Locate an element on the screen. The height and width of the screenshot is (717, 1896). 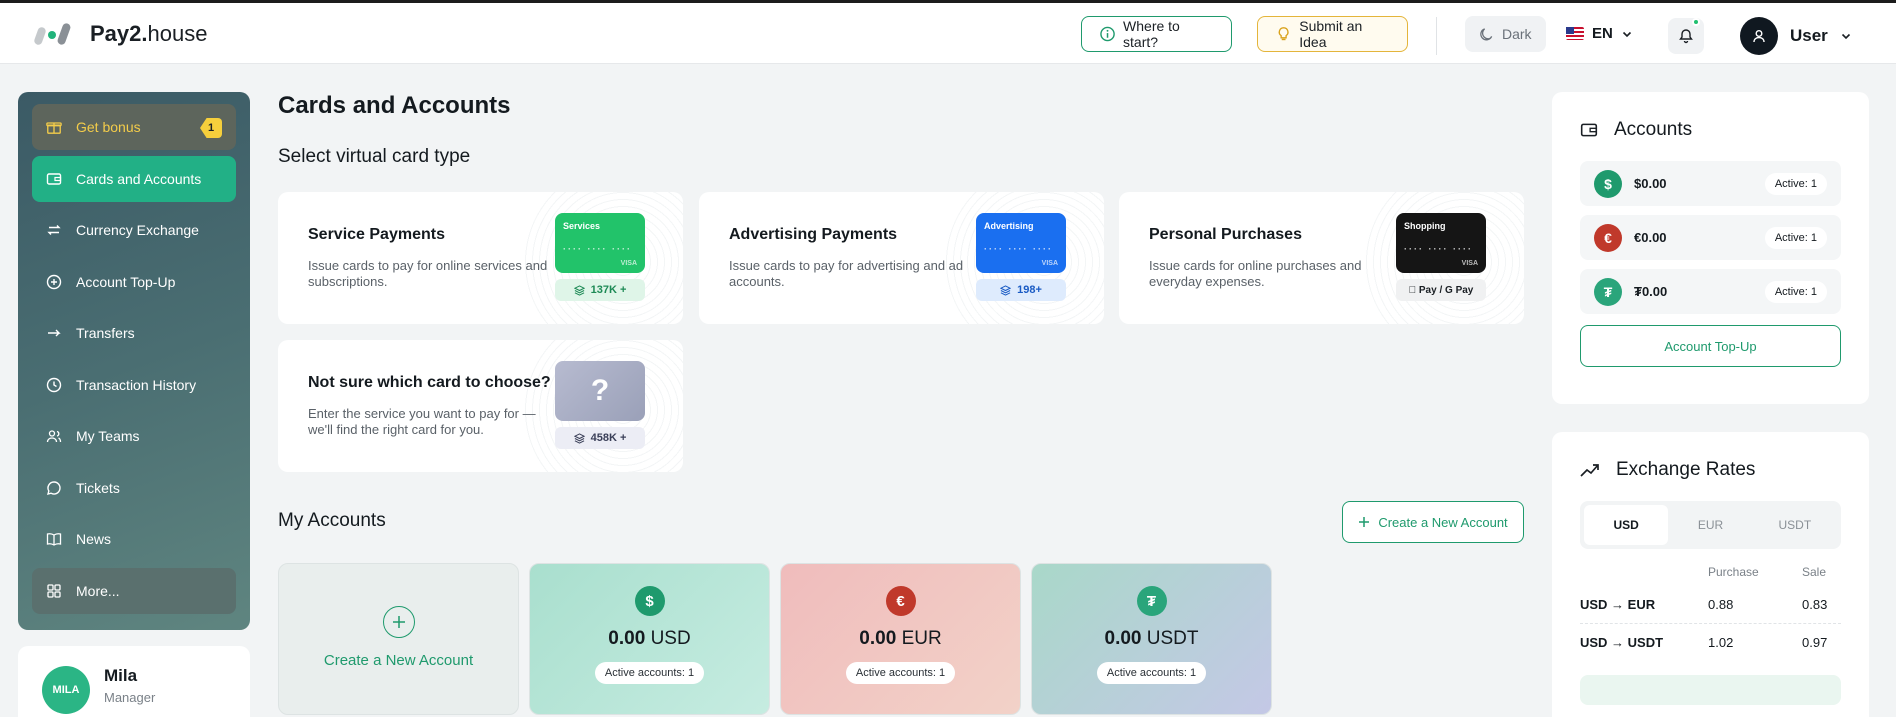
where-to-start-button: Where to start? is located at coordinates (1156, 34).